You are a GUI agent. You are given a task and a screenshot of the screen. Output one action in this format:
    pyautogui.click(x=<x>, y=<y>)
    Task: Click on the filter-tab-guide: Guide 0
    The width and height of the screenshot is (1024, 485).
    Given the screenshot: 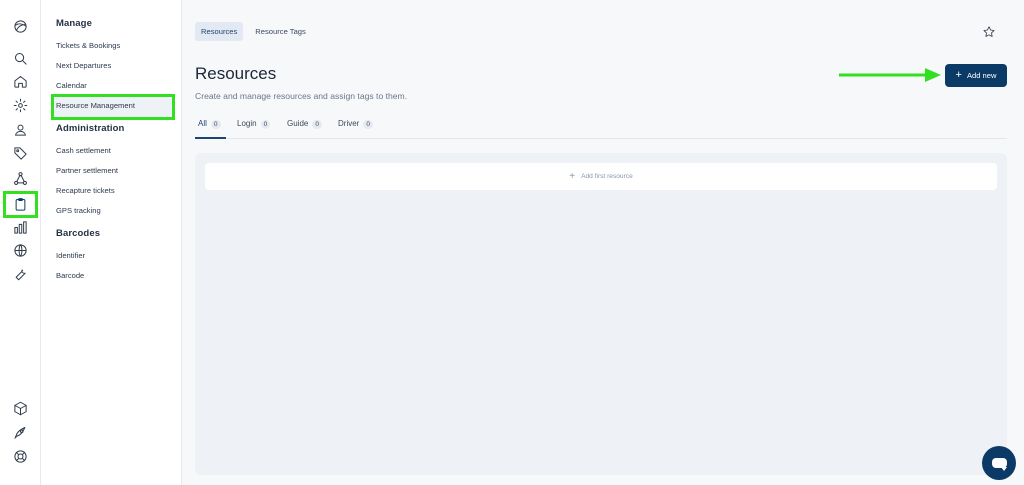 What is the action you would take?
    pyautogui.click(x=304, y=126)
    